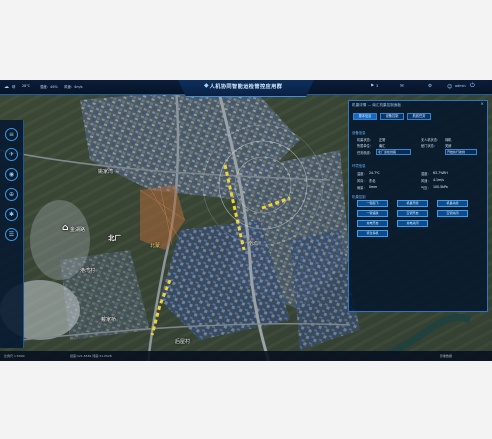 This screenshot has height=439, width=492. I want to click on field-value: 关闭, so click(448, 146).